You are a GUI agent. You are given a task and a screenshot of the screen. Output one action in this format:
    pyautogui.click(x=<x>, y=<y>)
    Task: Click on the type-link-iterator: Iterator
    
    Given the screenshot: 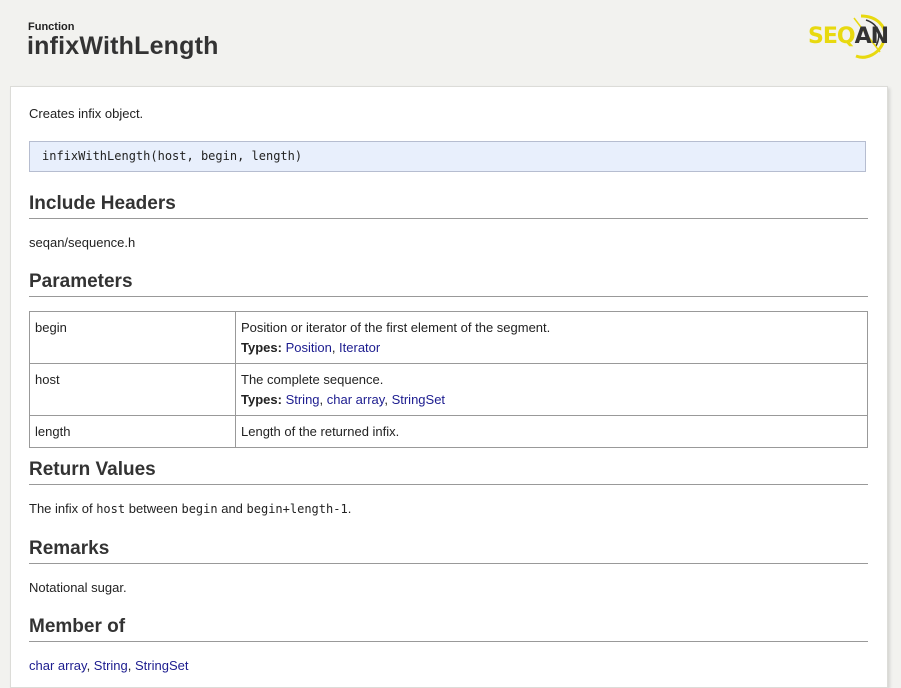 What is the action you would take?
    pyautogui.click(x=359, y=347)
    